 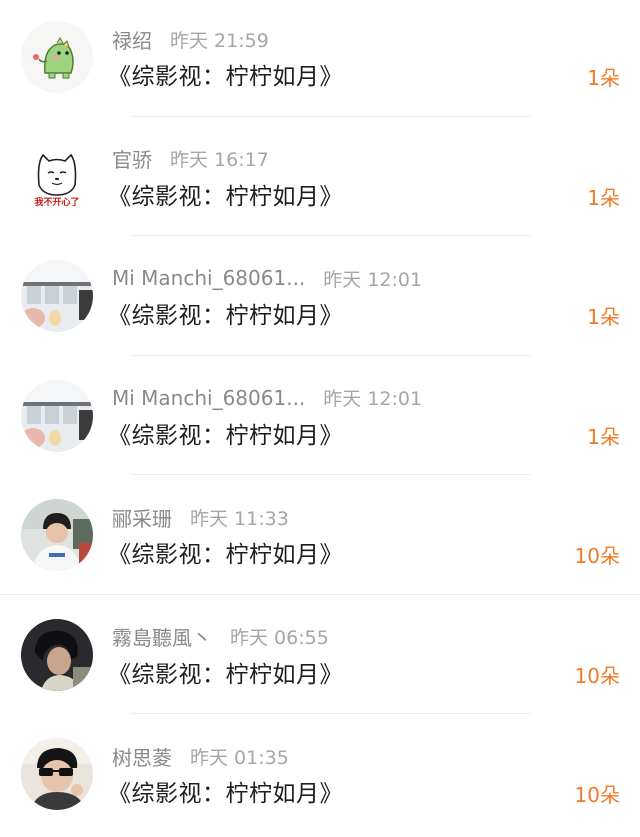 I want to click on list-item: 我不开心了 官骄 昨天 16:17 《综影视：柠柠如月》 1朵, so click(x=320, y=180).